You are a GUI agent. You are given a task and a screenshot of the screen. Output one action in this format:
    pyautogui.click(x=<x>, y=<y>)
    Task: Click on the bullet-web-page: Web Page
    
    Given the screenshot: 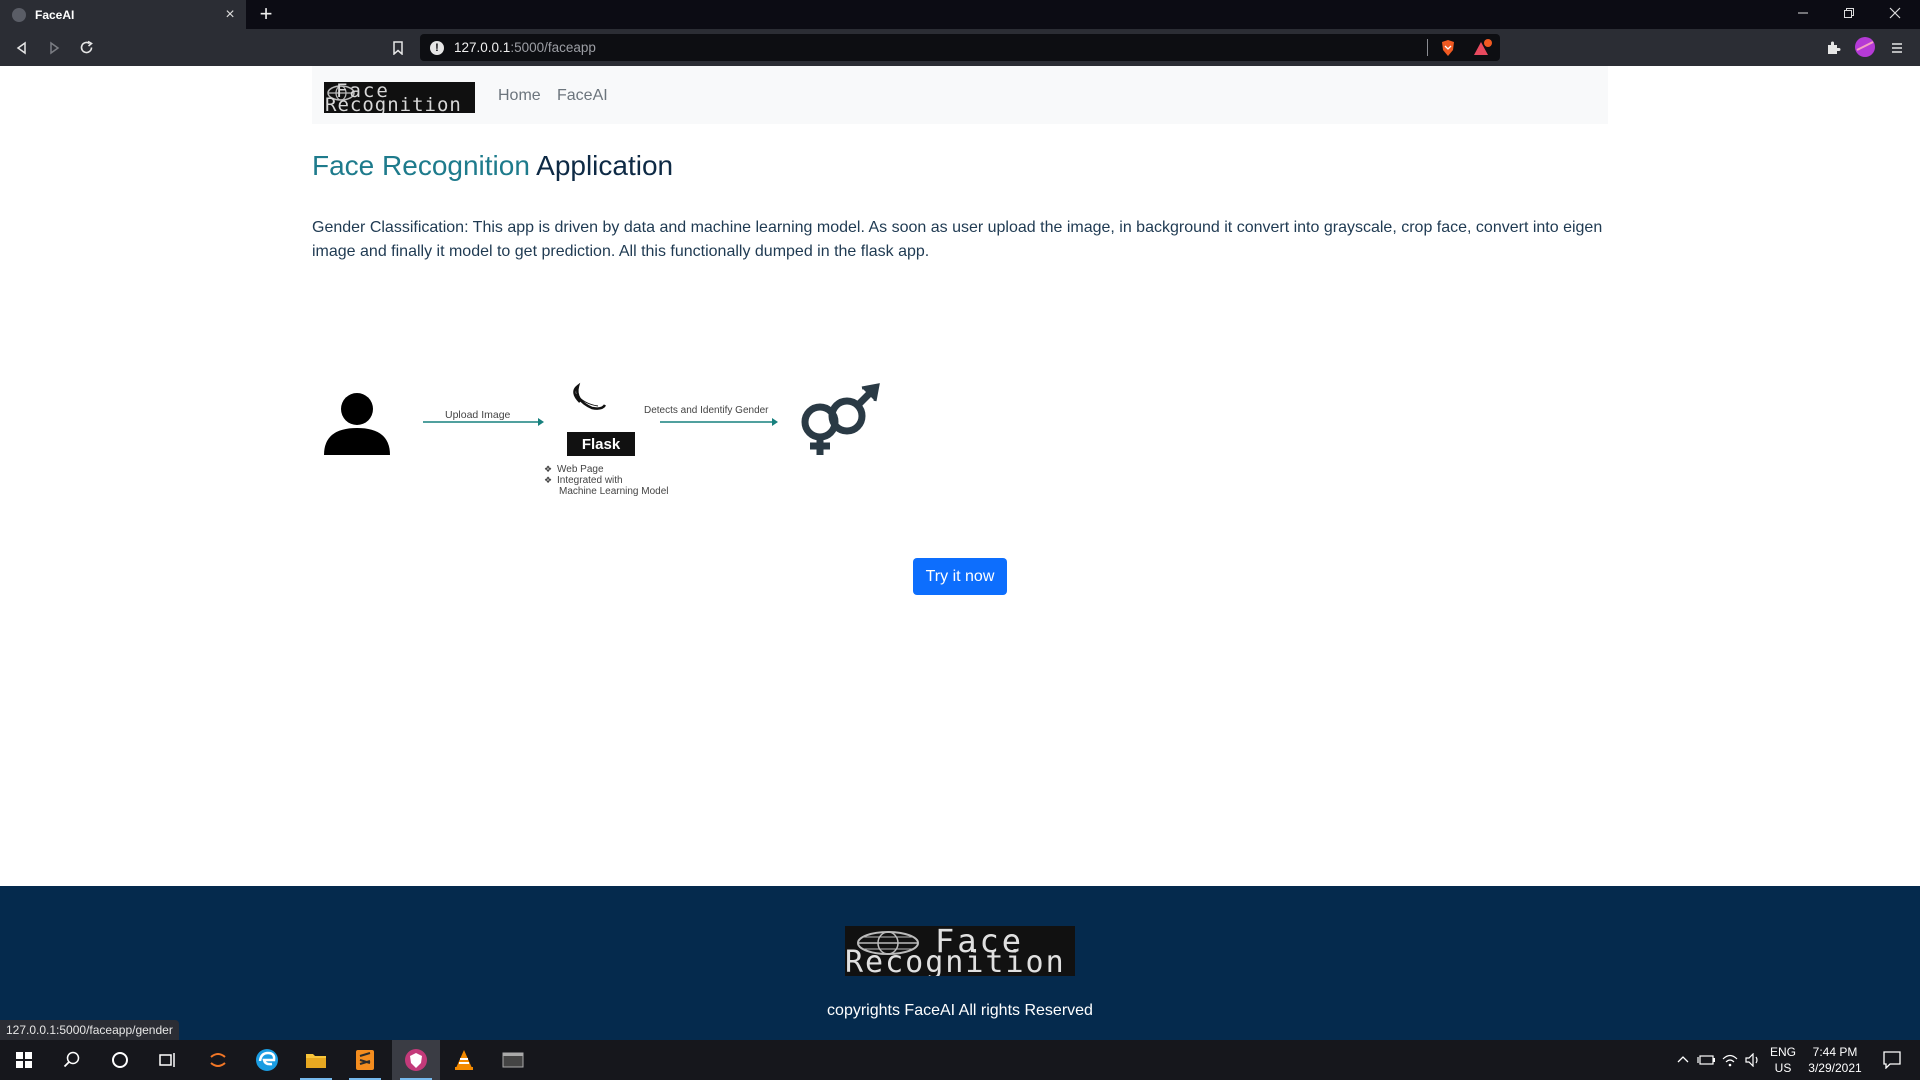 What is the action you would take?
    pyautogui.click(x=580, y=469)
    